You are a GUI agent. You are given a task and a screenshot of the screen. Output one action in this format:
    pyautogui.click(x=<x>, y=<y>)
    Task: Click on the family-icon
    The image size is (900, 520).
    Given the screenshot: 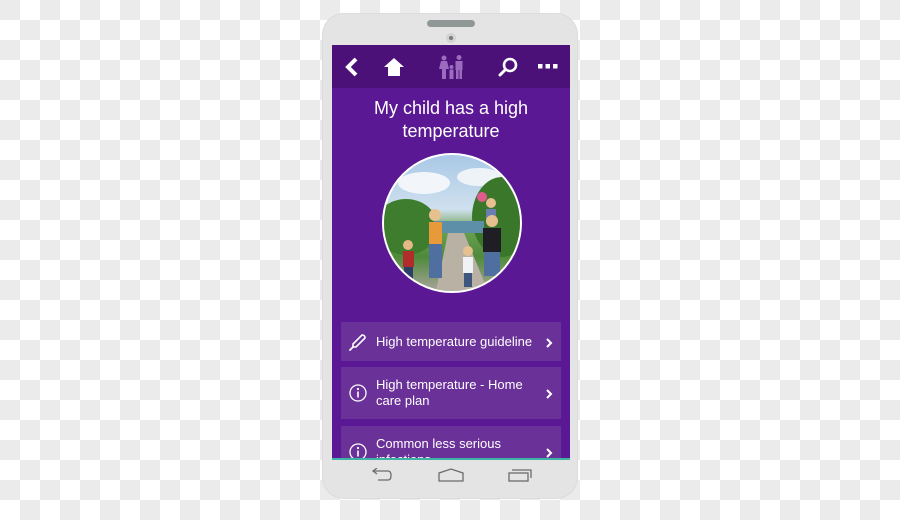 What is the action you would take?
    pyautogui.click(x=451, y=67)
    